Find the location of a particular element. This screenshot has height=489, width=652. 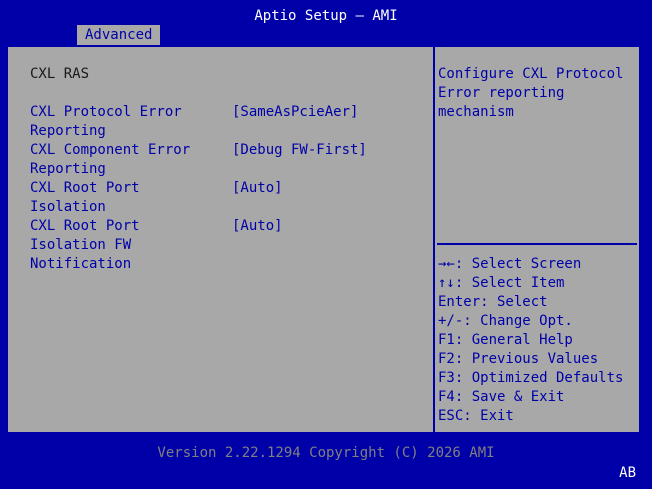

setting-label: CXL Protocol Error is located at coordinates (106, 112).